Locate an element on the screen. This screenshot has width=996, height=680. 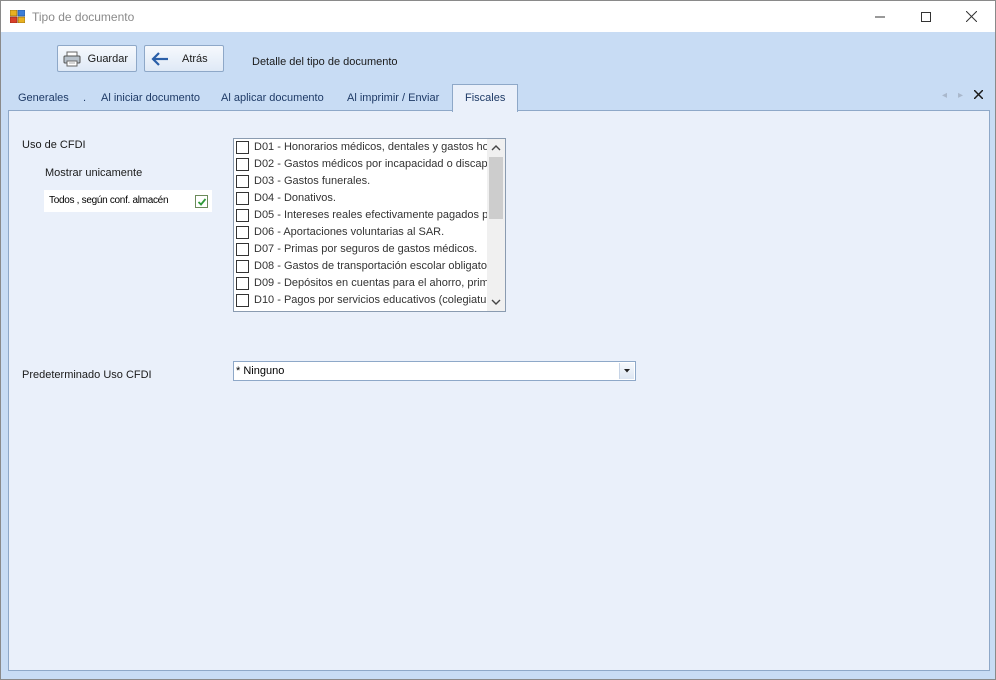
back-button: Atrás is located at coordinates (184, 58).